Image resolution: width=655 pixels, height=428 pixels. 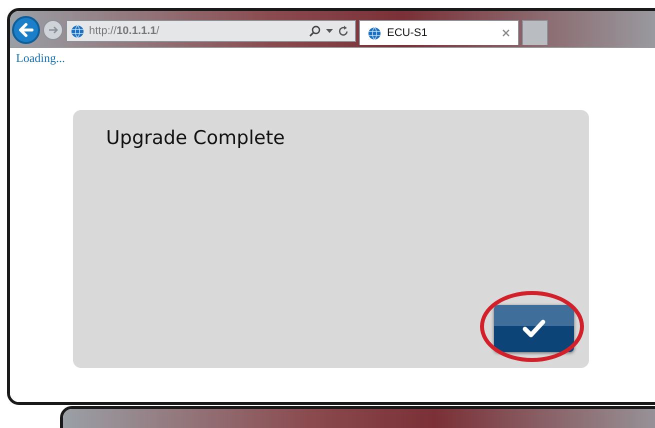 I want to click on checkmark-icon, so click(x=534, y=328).